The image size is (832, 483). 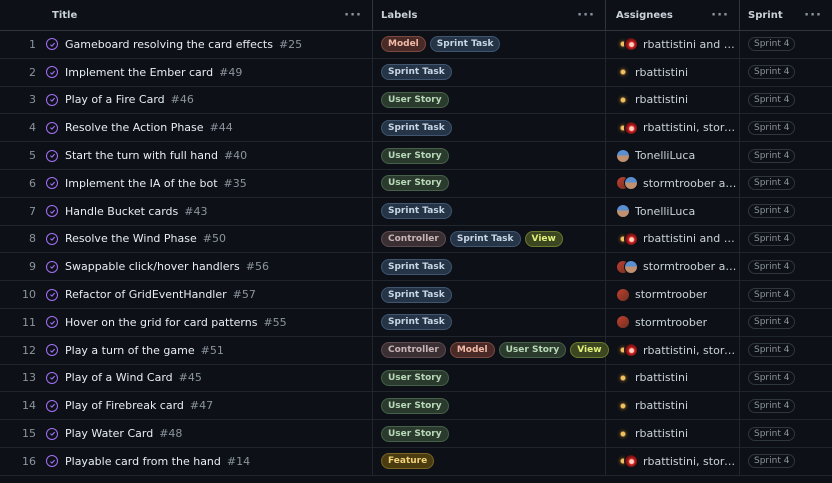 I want to click on label-chip: Controller, so click(x=413, y=350).